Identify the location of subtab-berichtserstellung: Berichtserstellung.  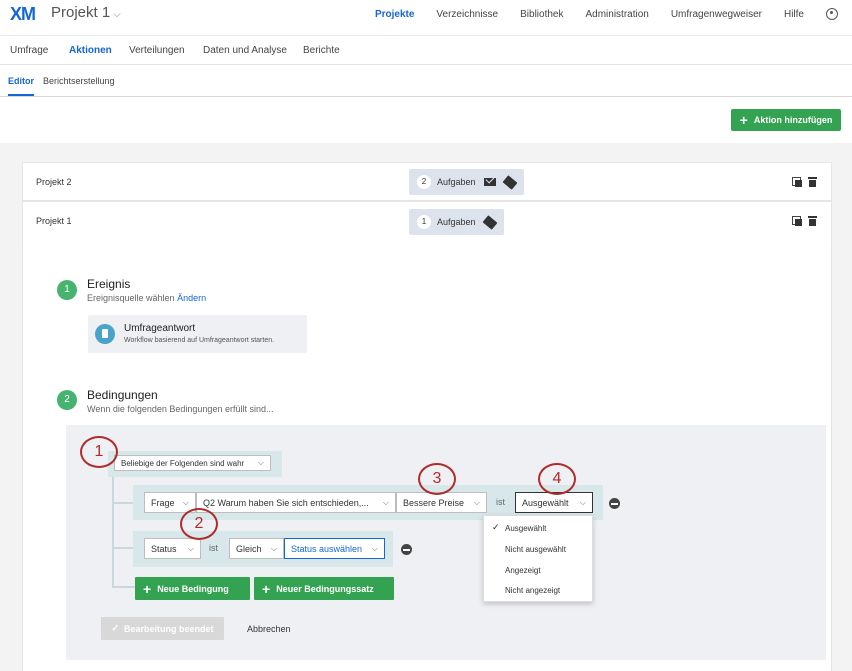
(79, 81).